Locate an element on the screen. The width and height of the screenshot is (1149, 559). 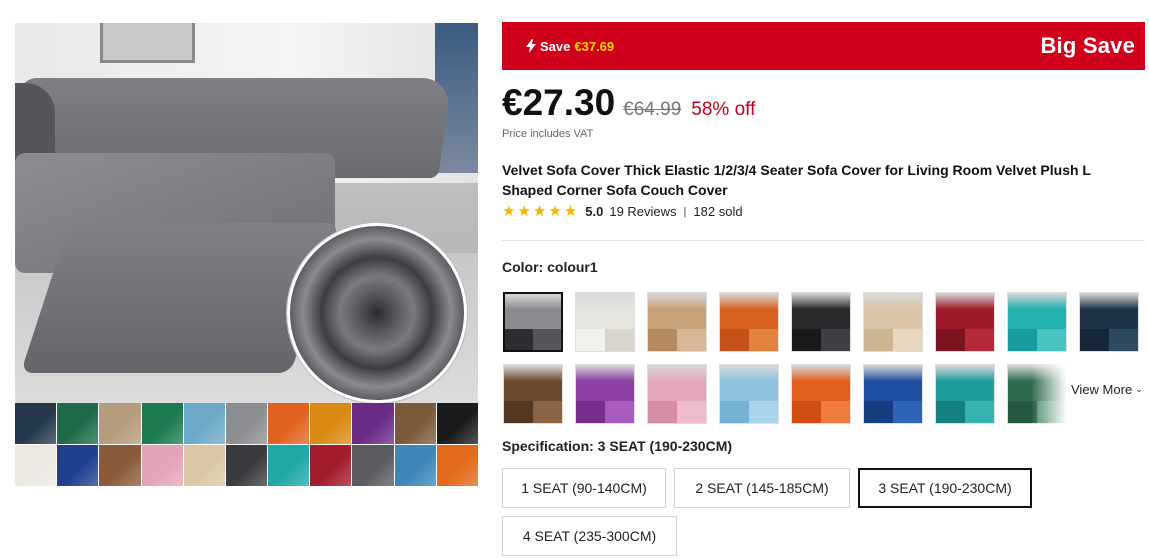
color-variant-colour17 is located at coordinates (1037, 394).